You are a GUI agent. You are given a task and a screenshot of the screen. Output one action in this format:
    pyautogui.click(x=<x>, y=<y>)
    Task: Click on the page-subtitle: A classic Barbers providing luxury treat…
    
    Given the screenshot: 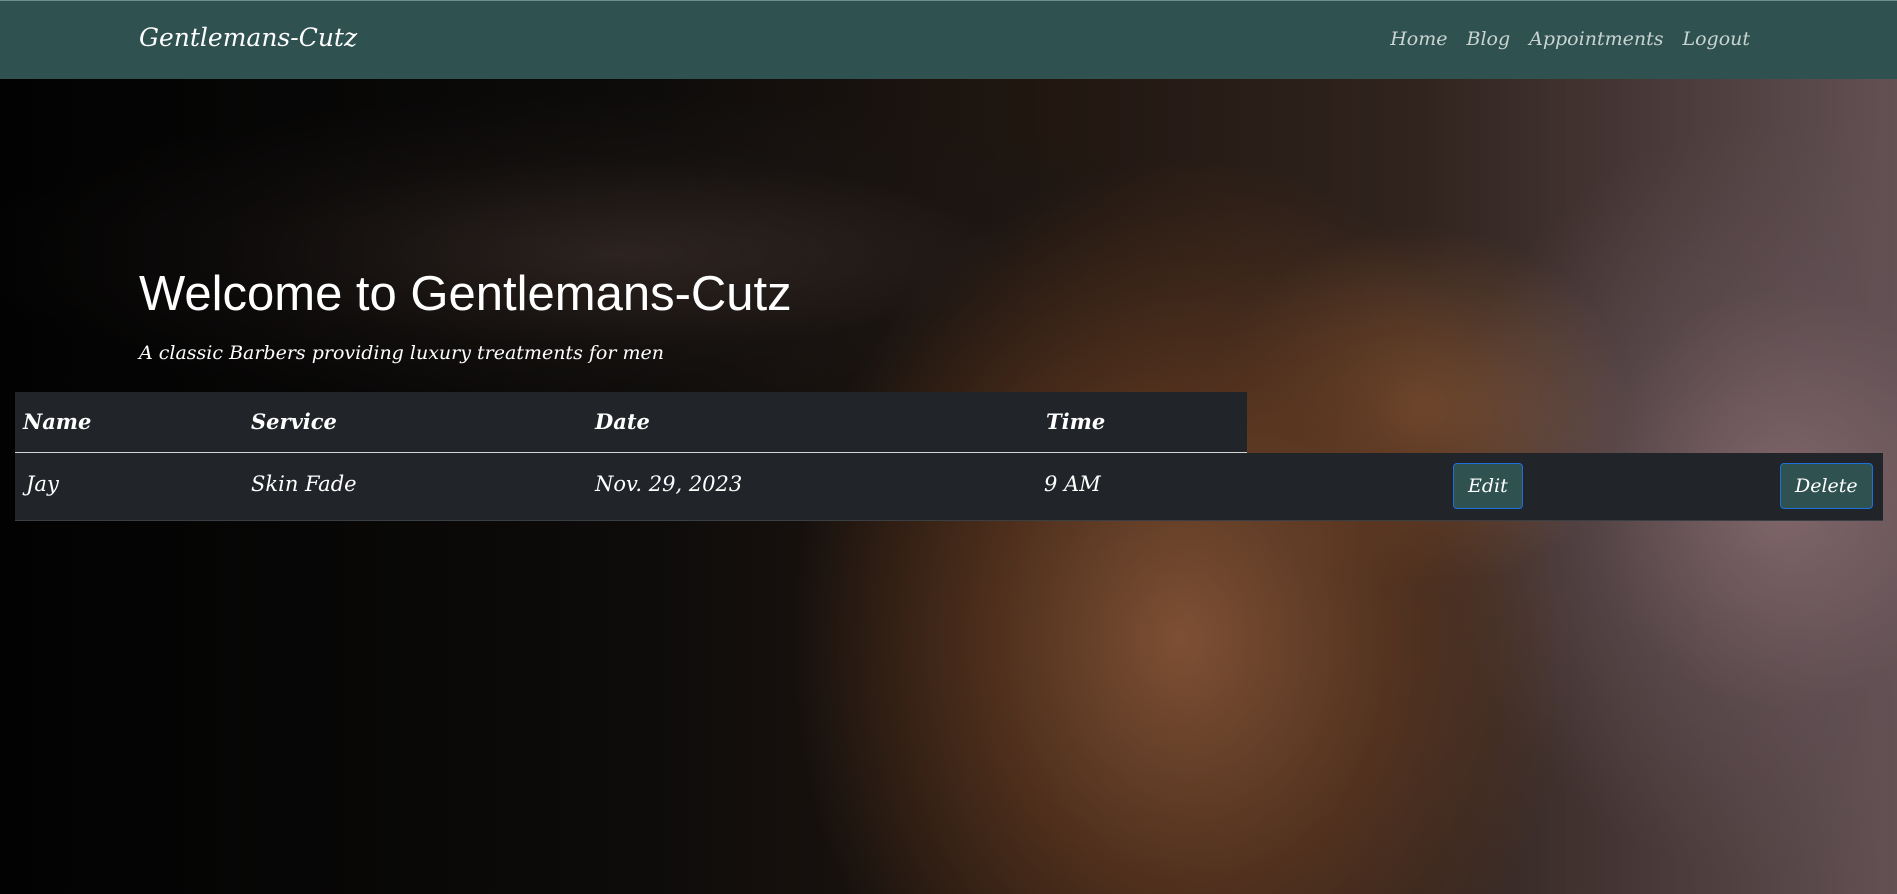 What is the action you would take?
    pyautogui.click(x=401, y=353)
    